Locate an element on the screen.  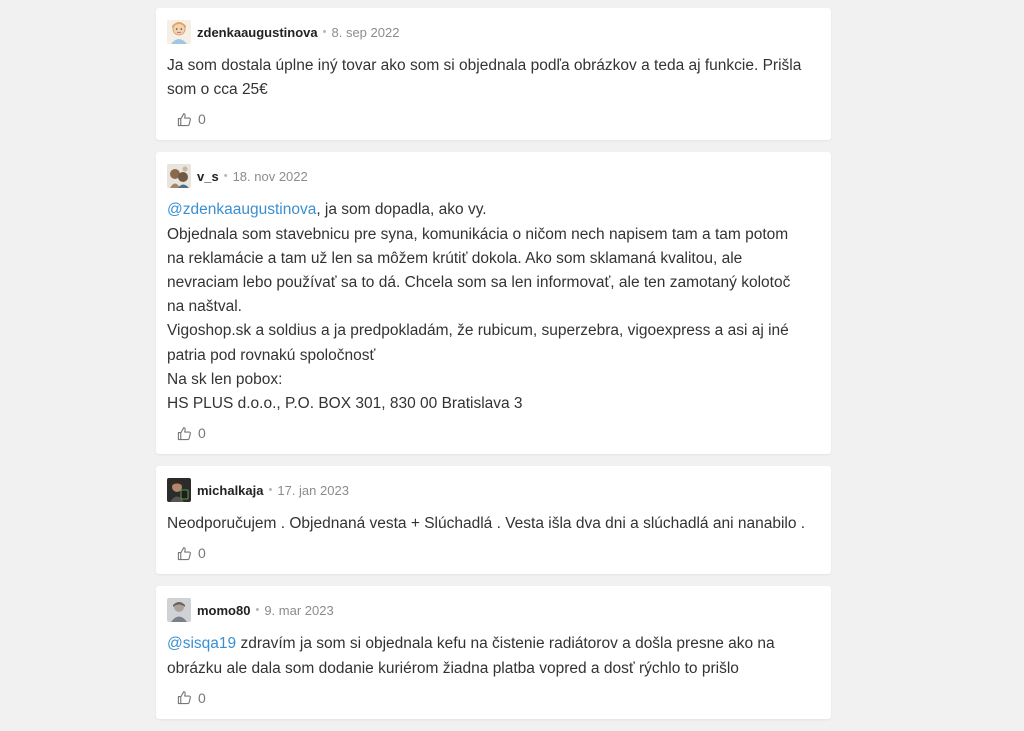
comment-header: v_s • 18. nov 2022 is located at coordinates (493, 176).